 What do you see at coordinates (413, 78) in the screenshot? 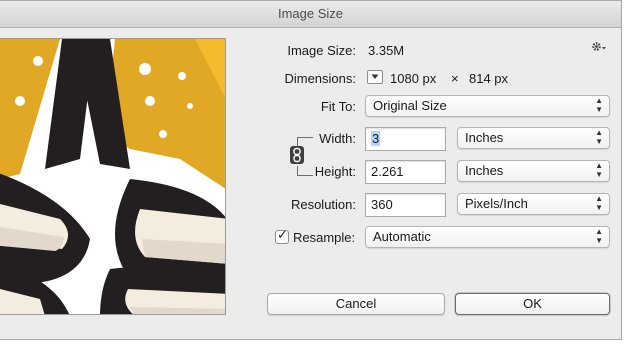
I see `dimensions-width: 1080 px` at bounding box center [413, 78].